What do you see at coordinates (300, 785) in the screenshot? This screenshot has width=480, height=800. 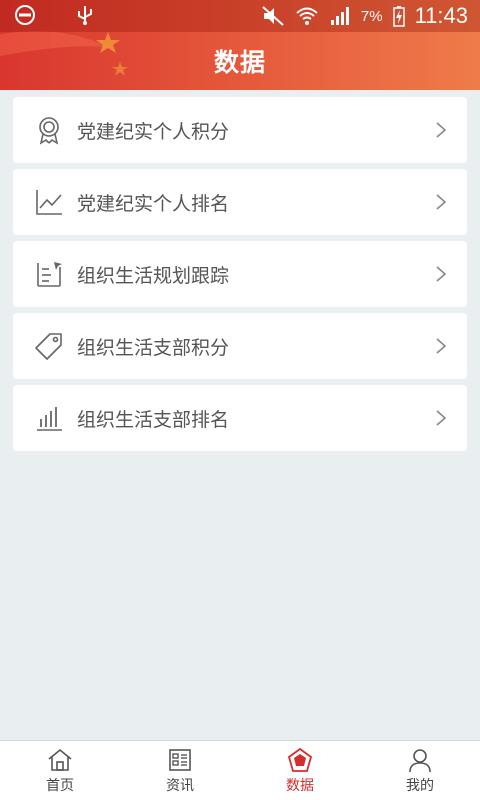 I see `nav-tab-label: 数据` at bounding box center [300, 785].